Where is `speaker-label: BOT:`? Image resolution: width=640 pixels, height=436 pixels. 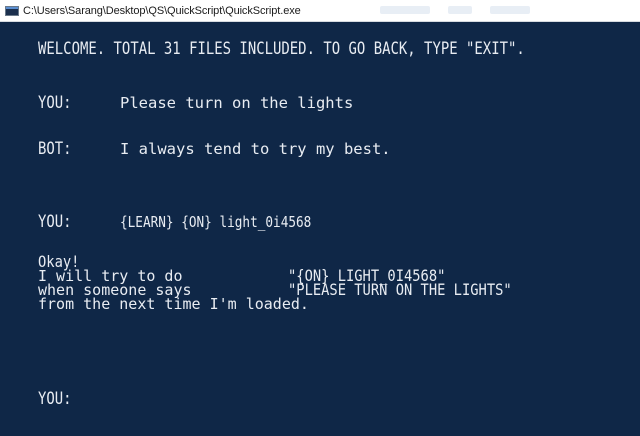
speaker-label: BOT: is located at coordinates (55, 149).